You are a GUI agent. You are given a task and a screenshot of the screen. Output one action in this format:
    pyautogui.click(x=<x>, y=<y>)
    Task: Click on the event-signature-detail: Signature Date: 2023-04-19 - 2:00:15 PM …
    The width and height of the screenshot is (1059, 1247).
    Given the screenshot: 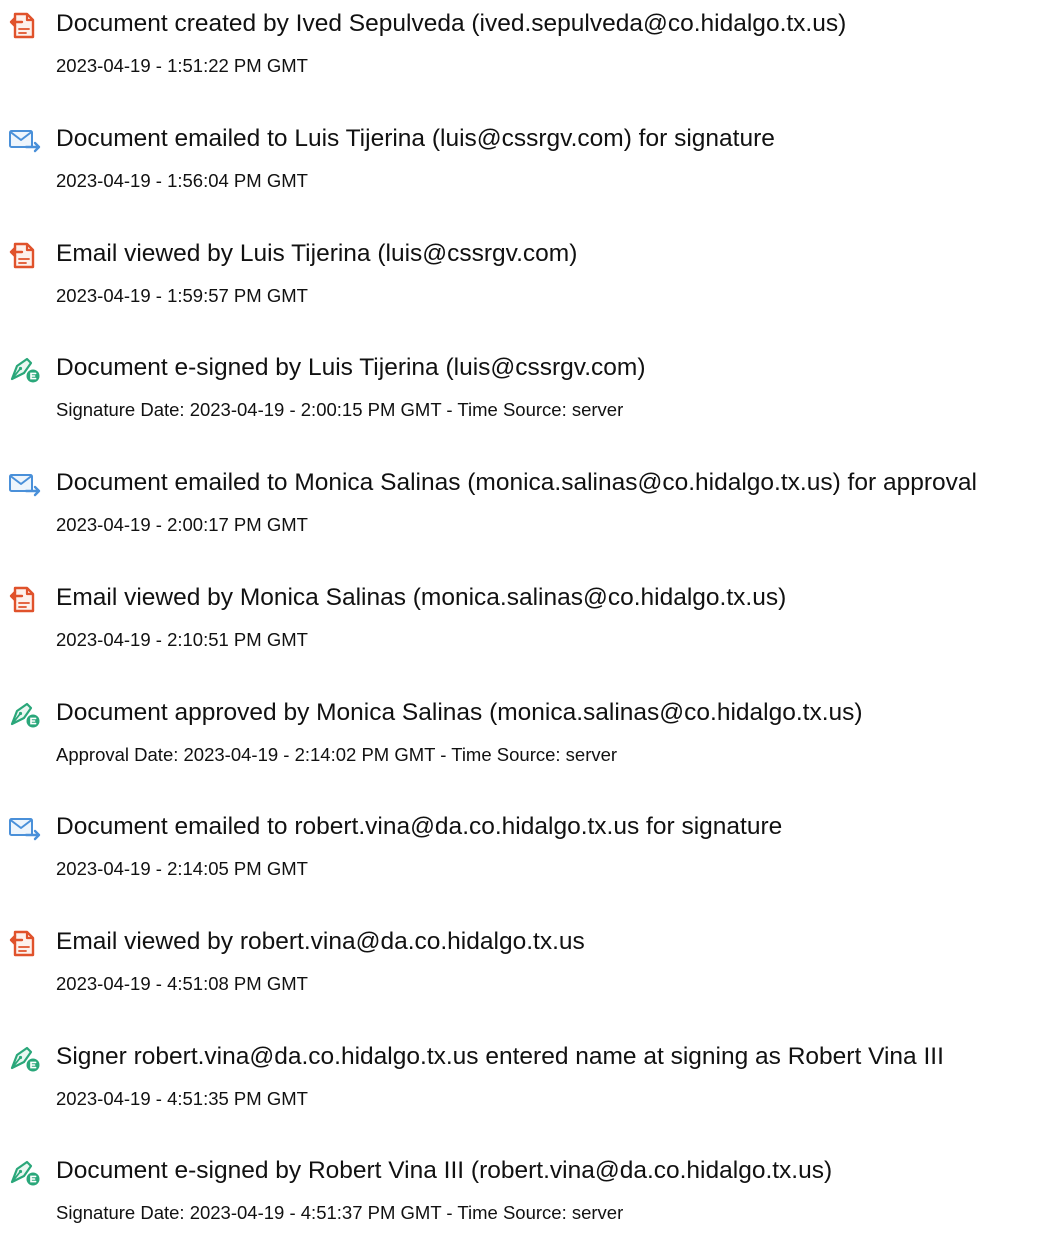 What is the action you would take?
    pyautogui.click(x=340, y=409)
    